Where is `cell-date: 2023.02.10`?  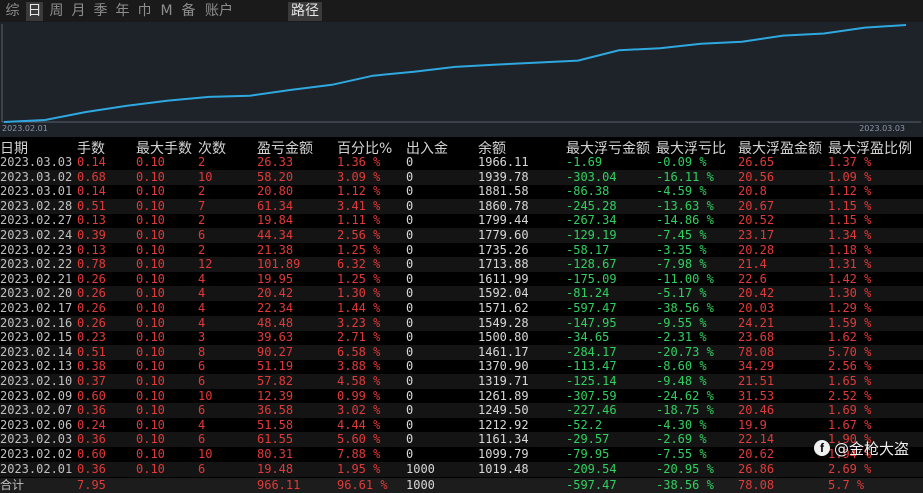 cell-date: 2023.02.10 is located at coordinates (36, 381).